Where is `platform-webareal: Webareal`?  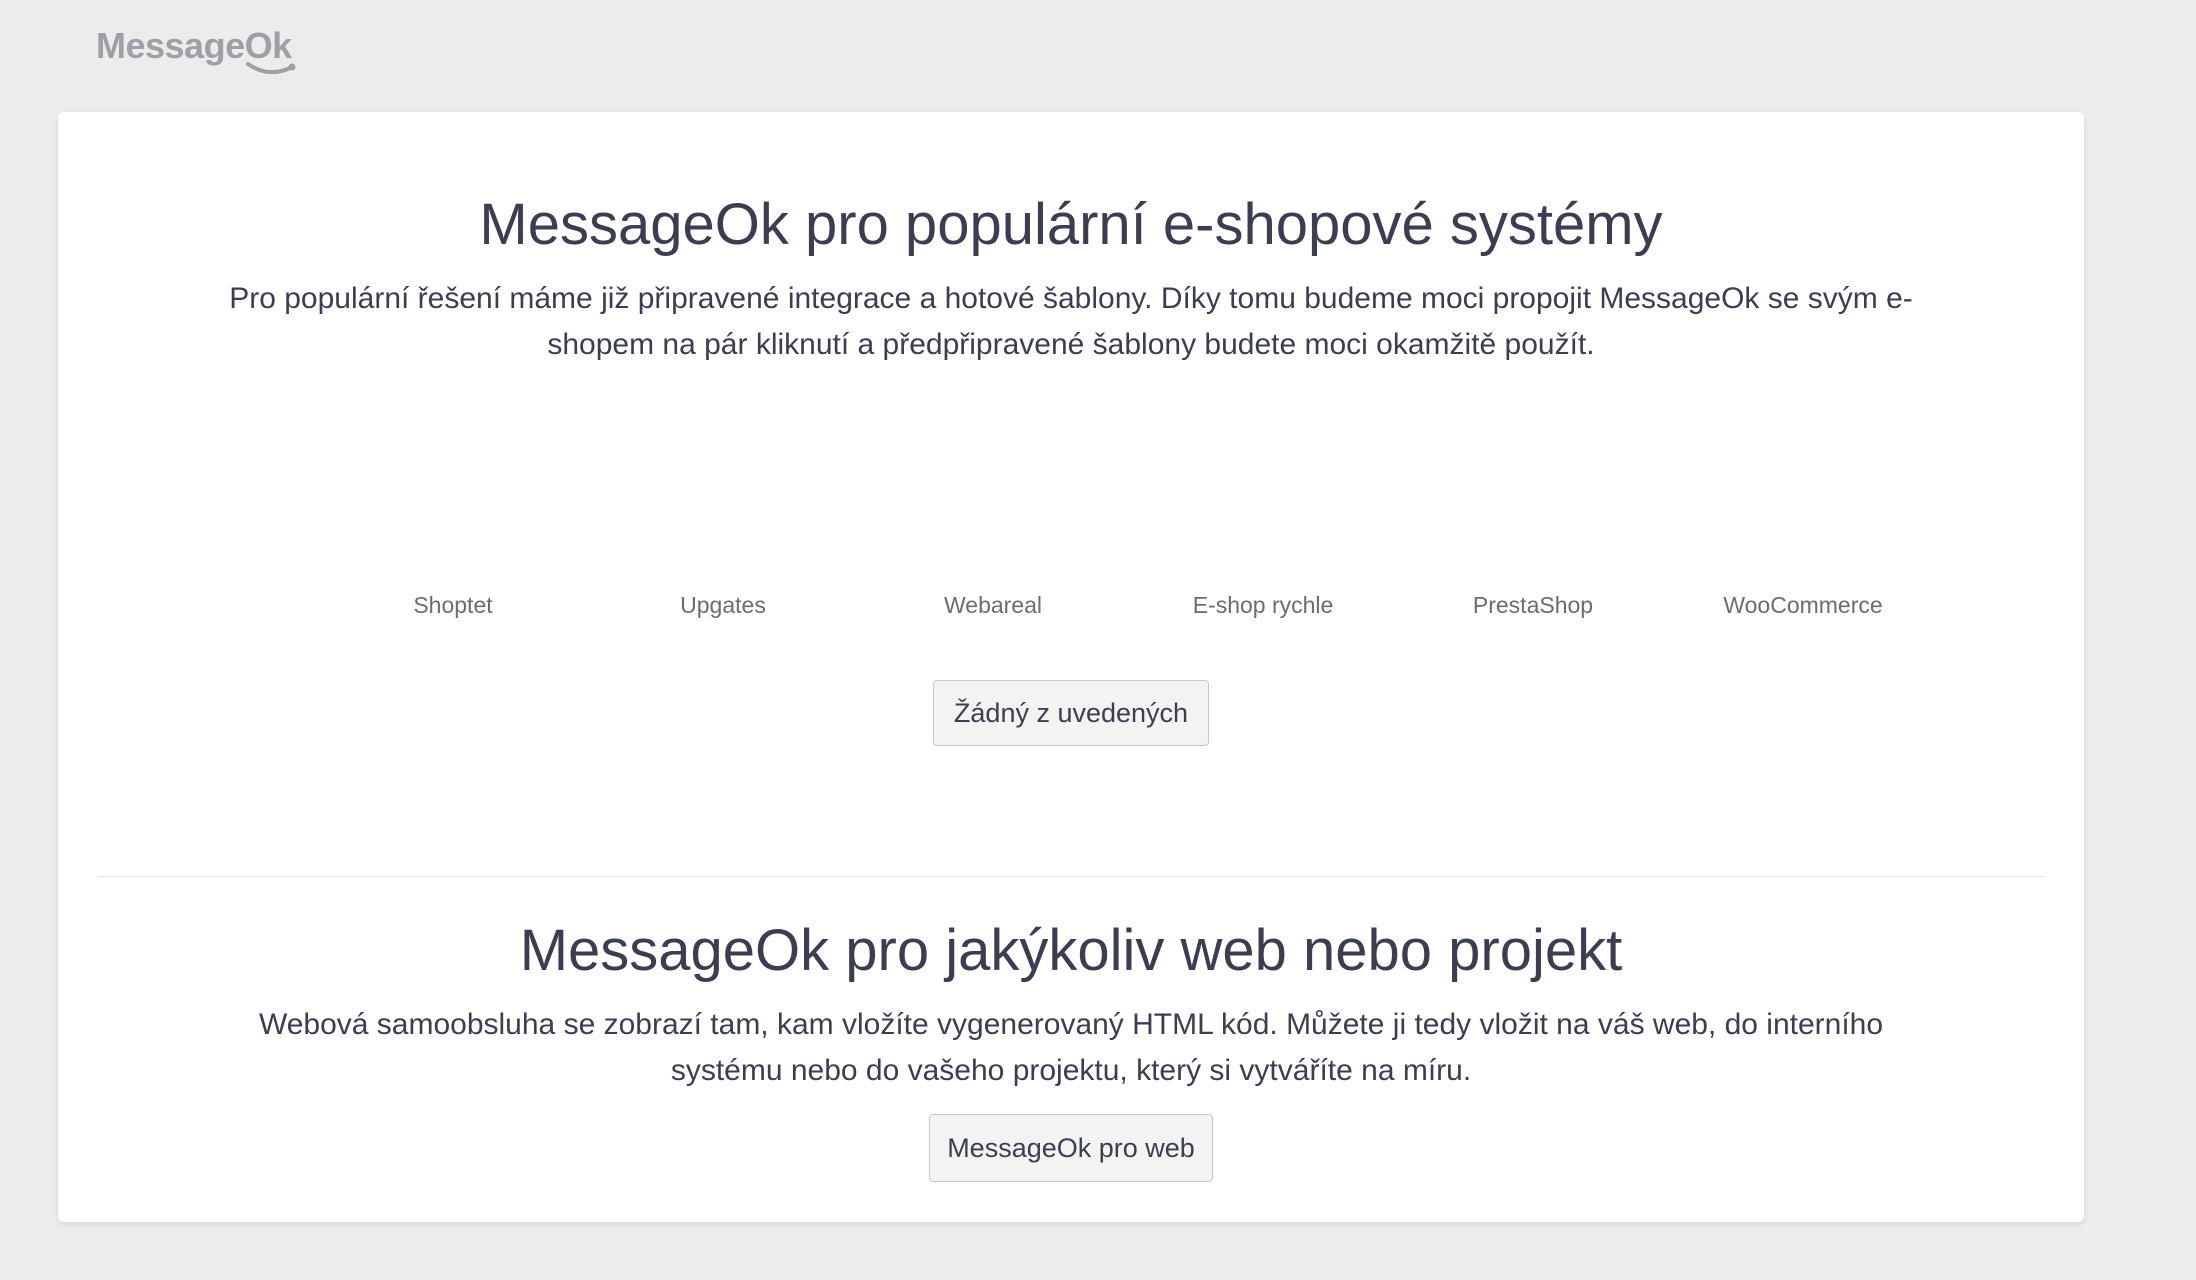 platform-webareal: Webareal is located at coordinates (993, 605).